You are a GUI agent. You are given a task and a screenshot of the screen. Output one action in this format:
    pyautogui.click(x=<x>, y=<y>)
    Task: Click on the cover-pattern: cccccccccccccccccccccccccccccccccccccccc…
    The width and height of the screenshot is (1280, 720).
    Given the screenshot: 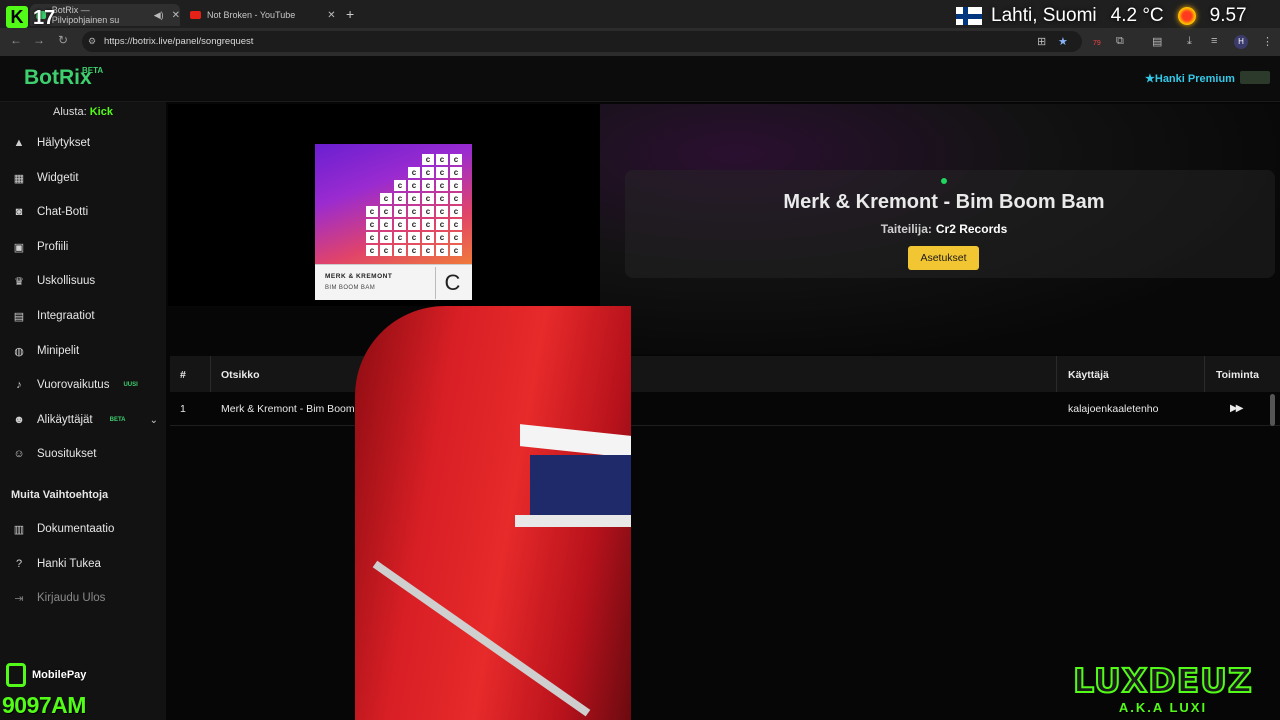 What is the action you would take?
    pyautogui.click(x=414, y=205)
    